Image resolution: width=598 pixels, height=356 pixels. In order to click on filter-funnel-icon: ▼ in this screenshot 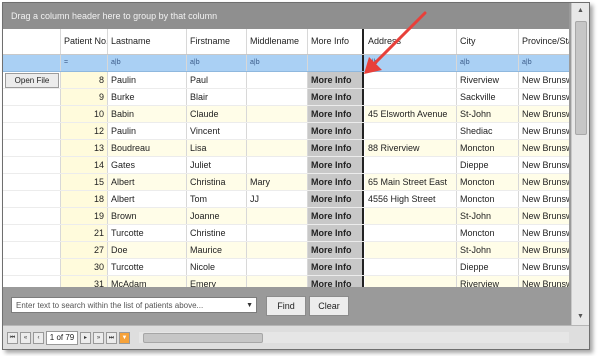, I will do `click(124, 338)`.